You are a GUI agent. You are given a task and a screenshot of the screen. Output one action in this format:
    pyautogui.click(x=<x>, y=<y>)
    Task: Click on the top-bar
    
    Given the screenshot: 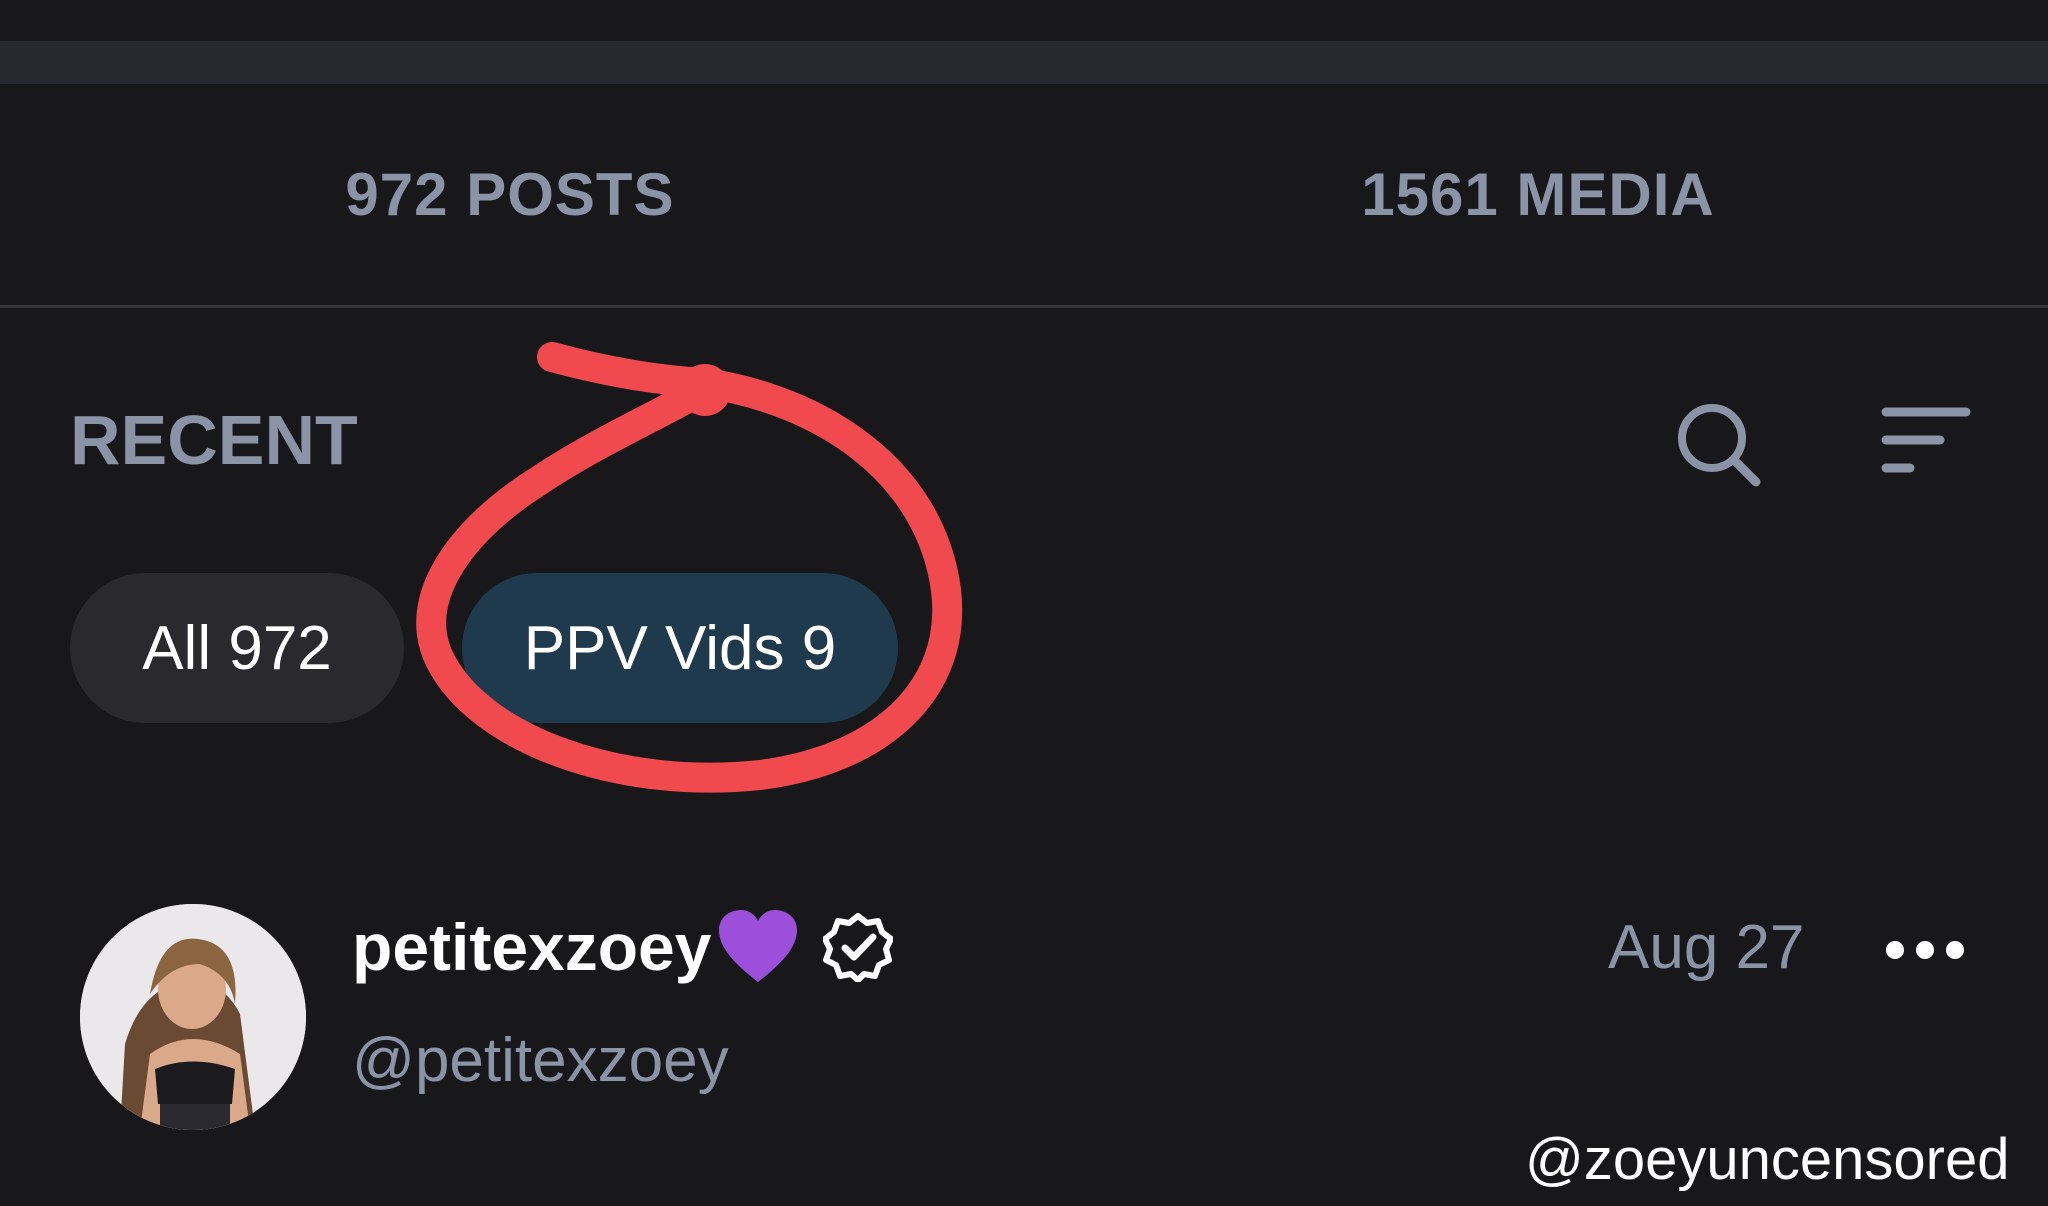 What is the action you would take?
    pyautogui.click(x=1024, y=62)
    